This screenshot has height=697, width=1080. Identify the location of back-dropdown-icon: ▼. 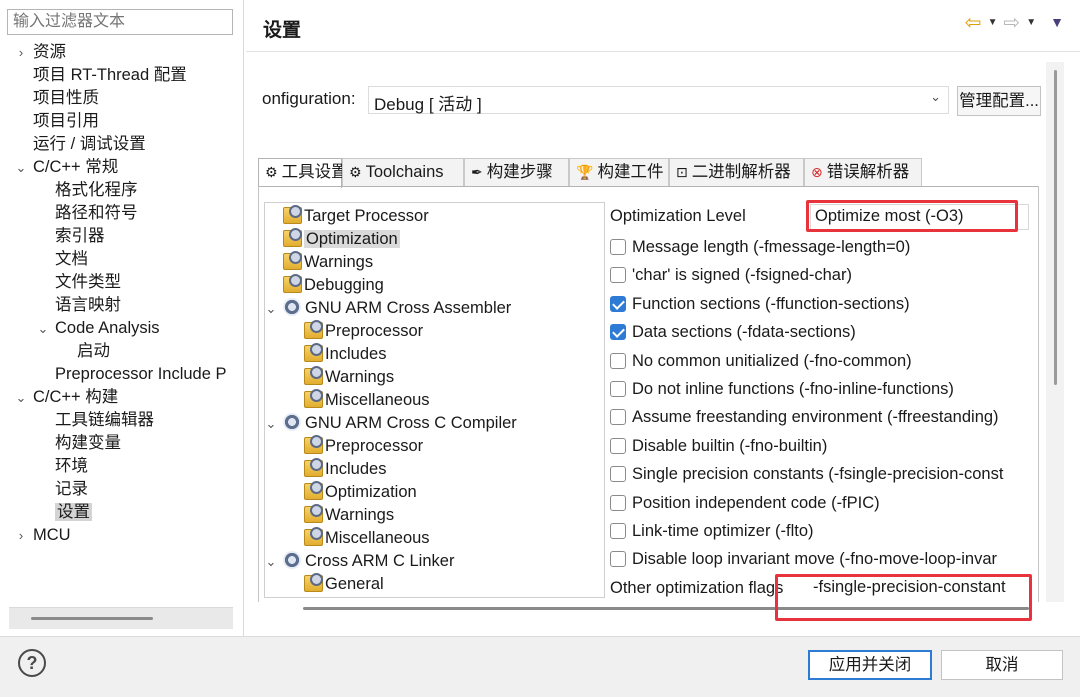
(993, 22).